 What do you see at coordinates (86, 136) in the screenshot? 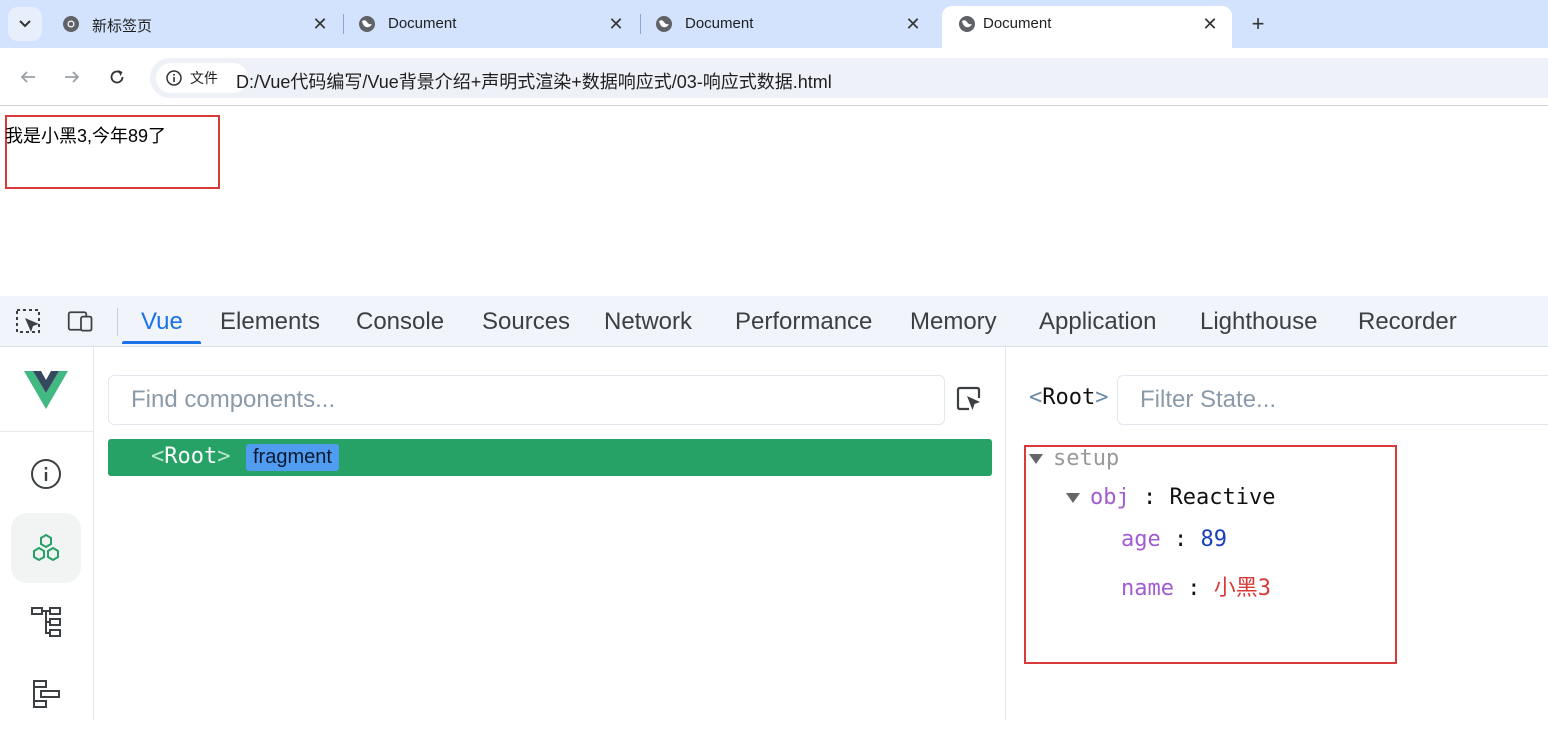
I see `app-text: 我是小黑3,今年89了` at bounding box center [86, 136].